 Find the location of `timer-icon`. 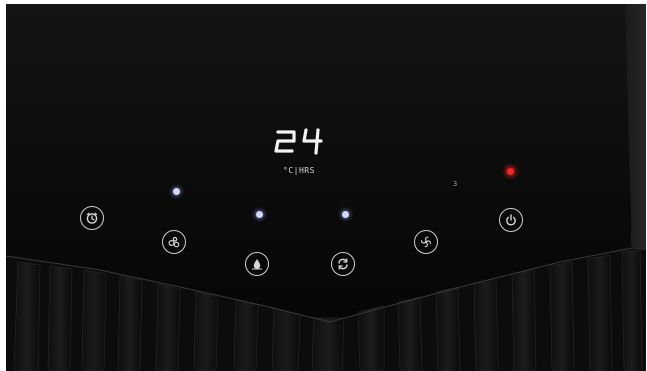

timer-icon is located at coordinates (92, 218).